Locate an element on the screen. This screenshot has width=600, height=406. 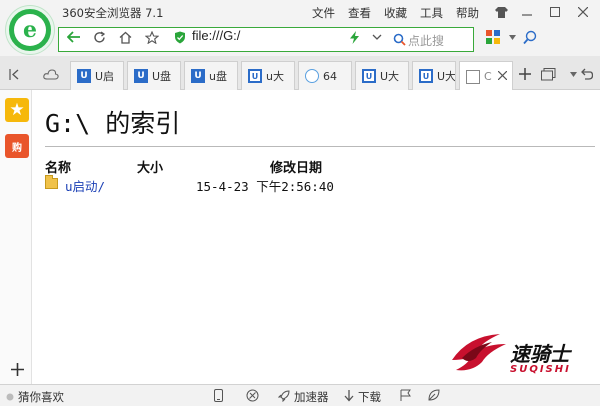
column-header-name: 名称 is located at coordinates (58, 166).